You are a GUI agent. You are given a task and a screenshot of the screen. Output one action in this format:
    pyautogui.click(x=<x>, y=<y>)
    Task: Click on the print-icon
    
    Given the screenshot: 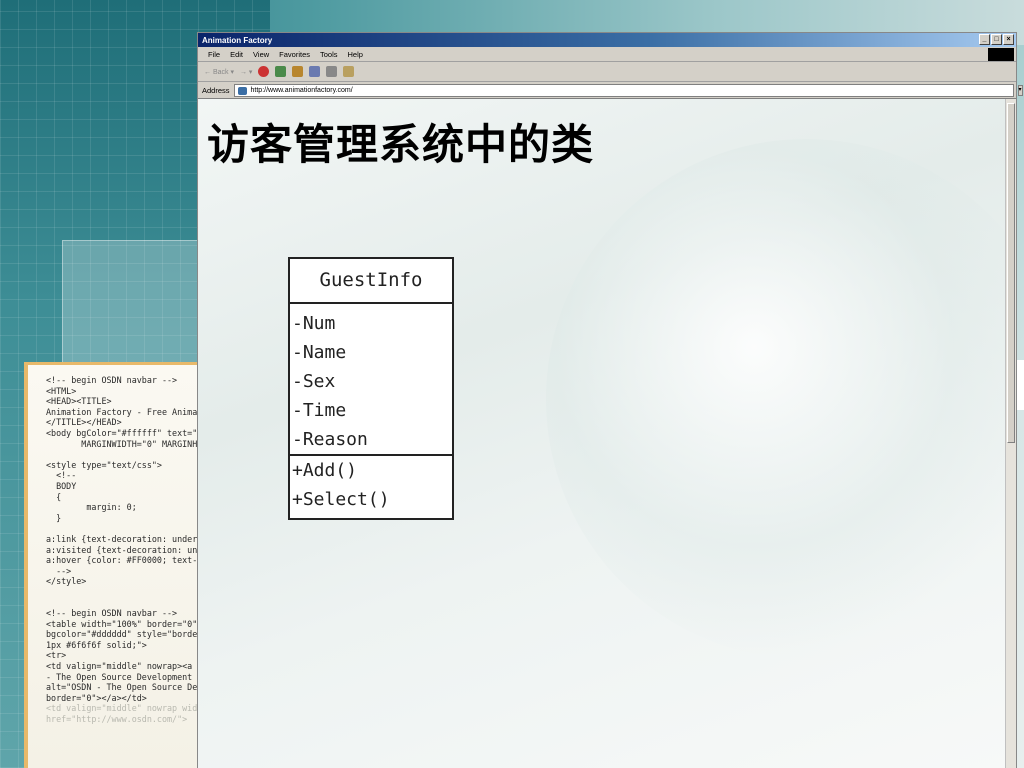 What is the action you would take?
    pyautogui.click(x=332, y=71)
    